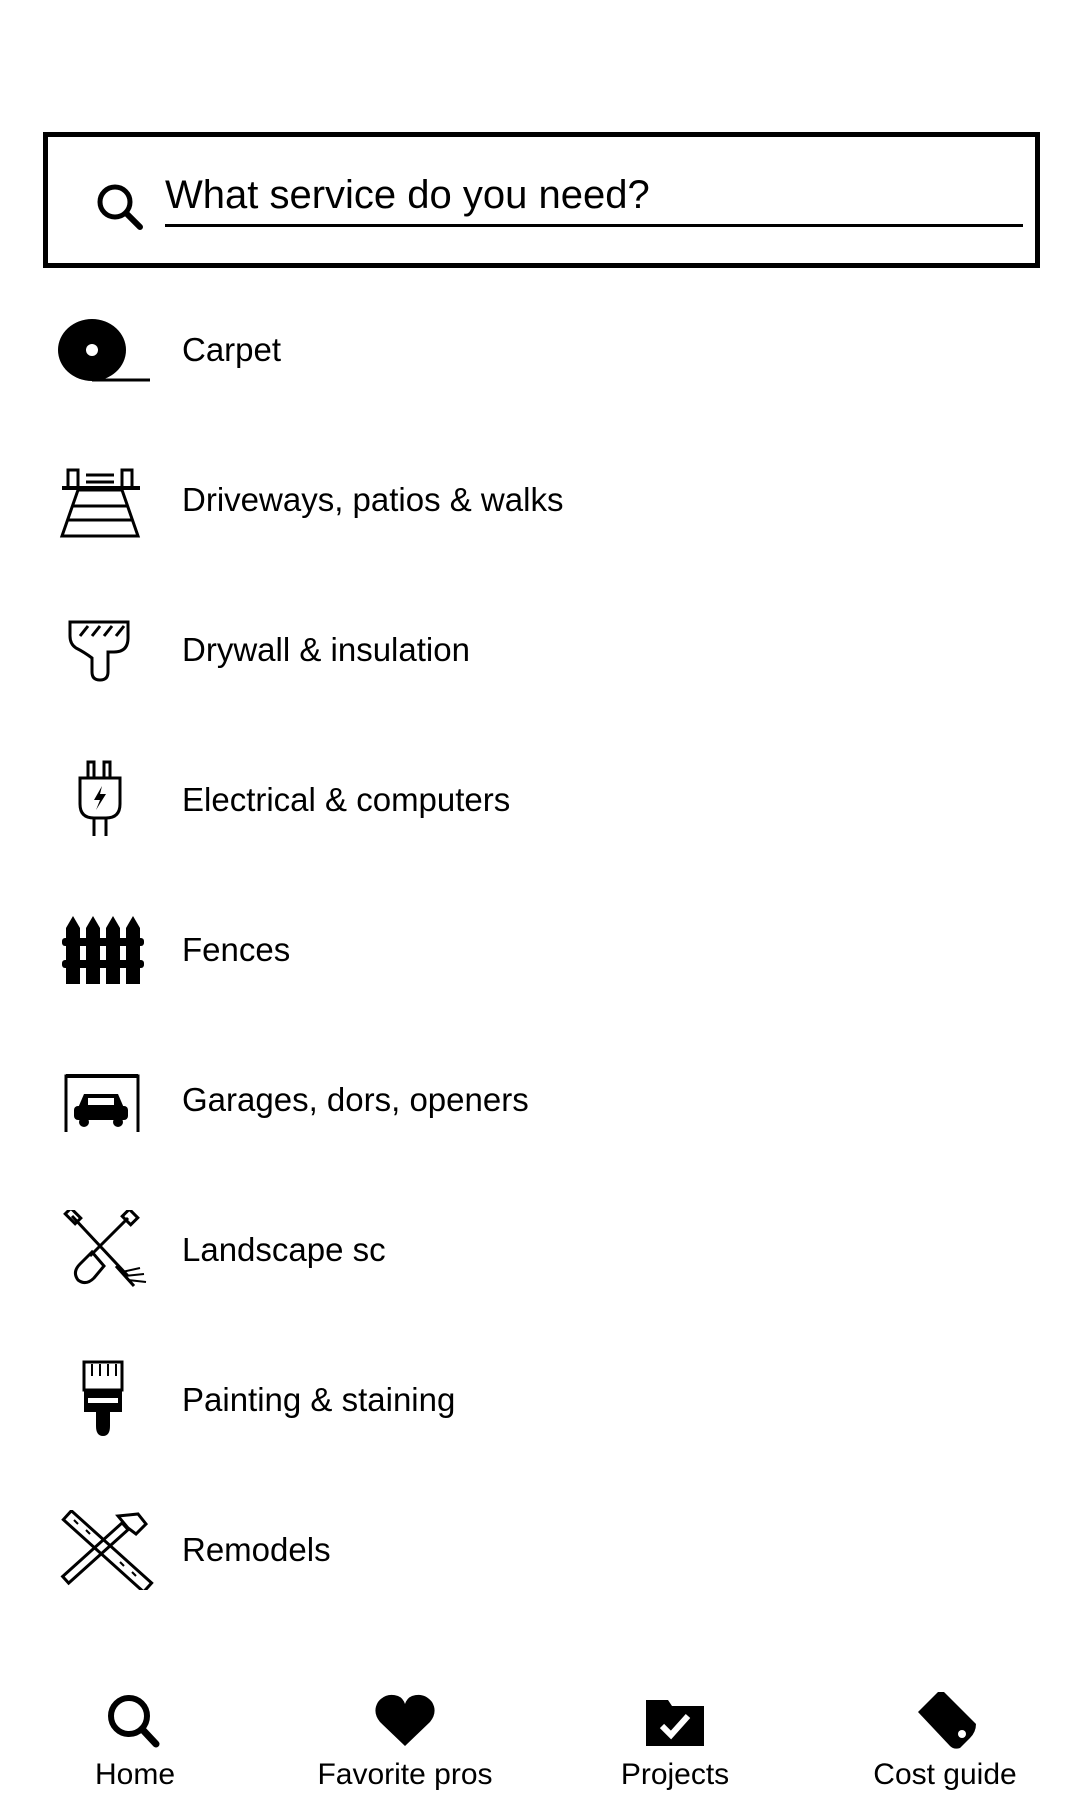 The width and height of the screenshot is (1080, 1800). I want to click on tab-label: Favorite pros, so click(405, 1774).